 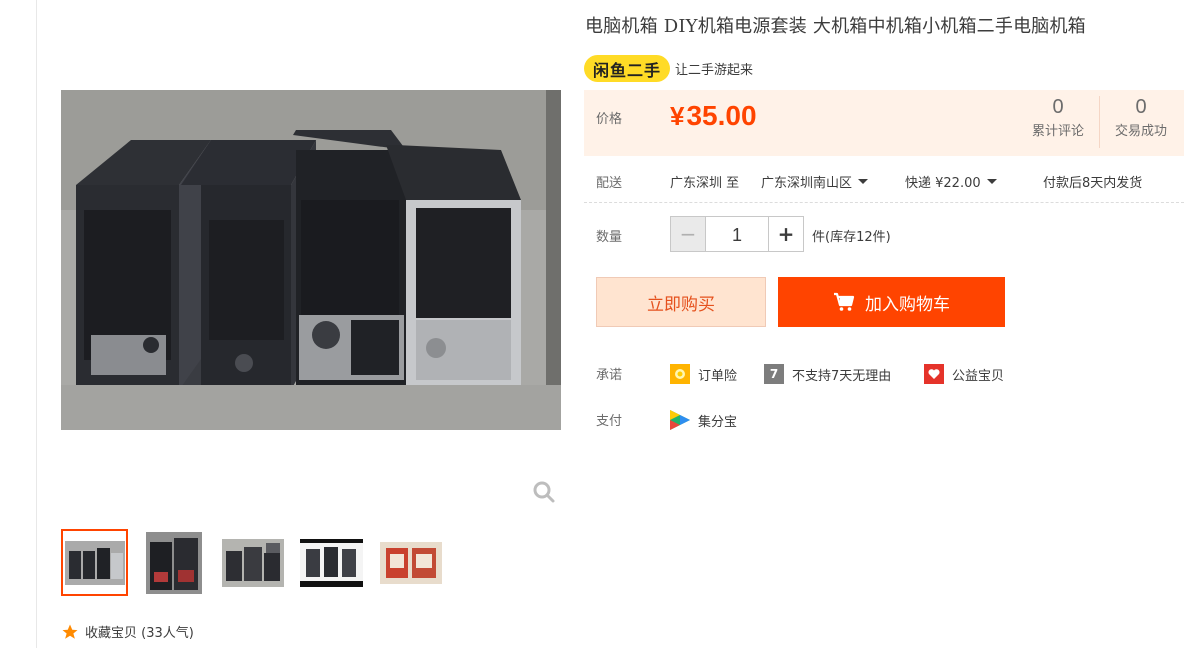 I want to click on thumbnail-strip, so click(x=252, y=562).